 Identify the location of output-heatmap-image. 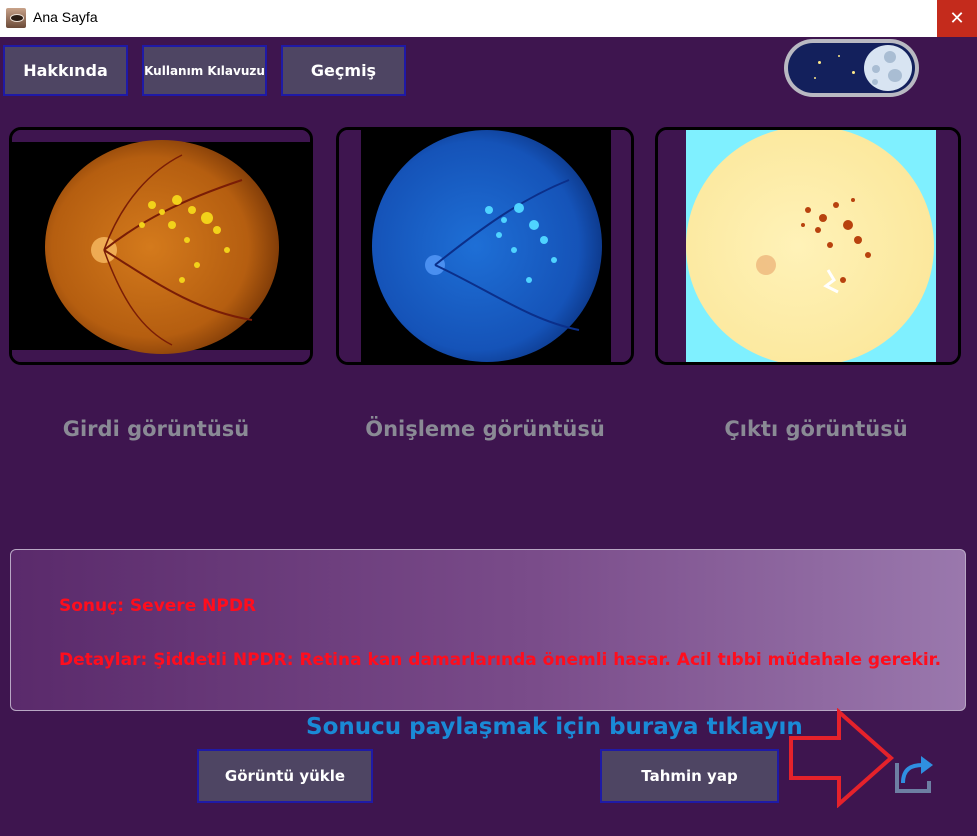
(808, 246).